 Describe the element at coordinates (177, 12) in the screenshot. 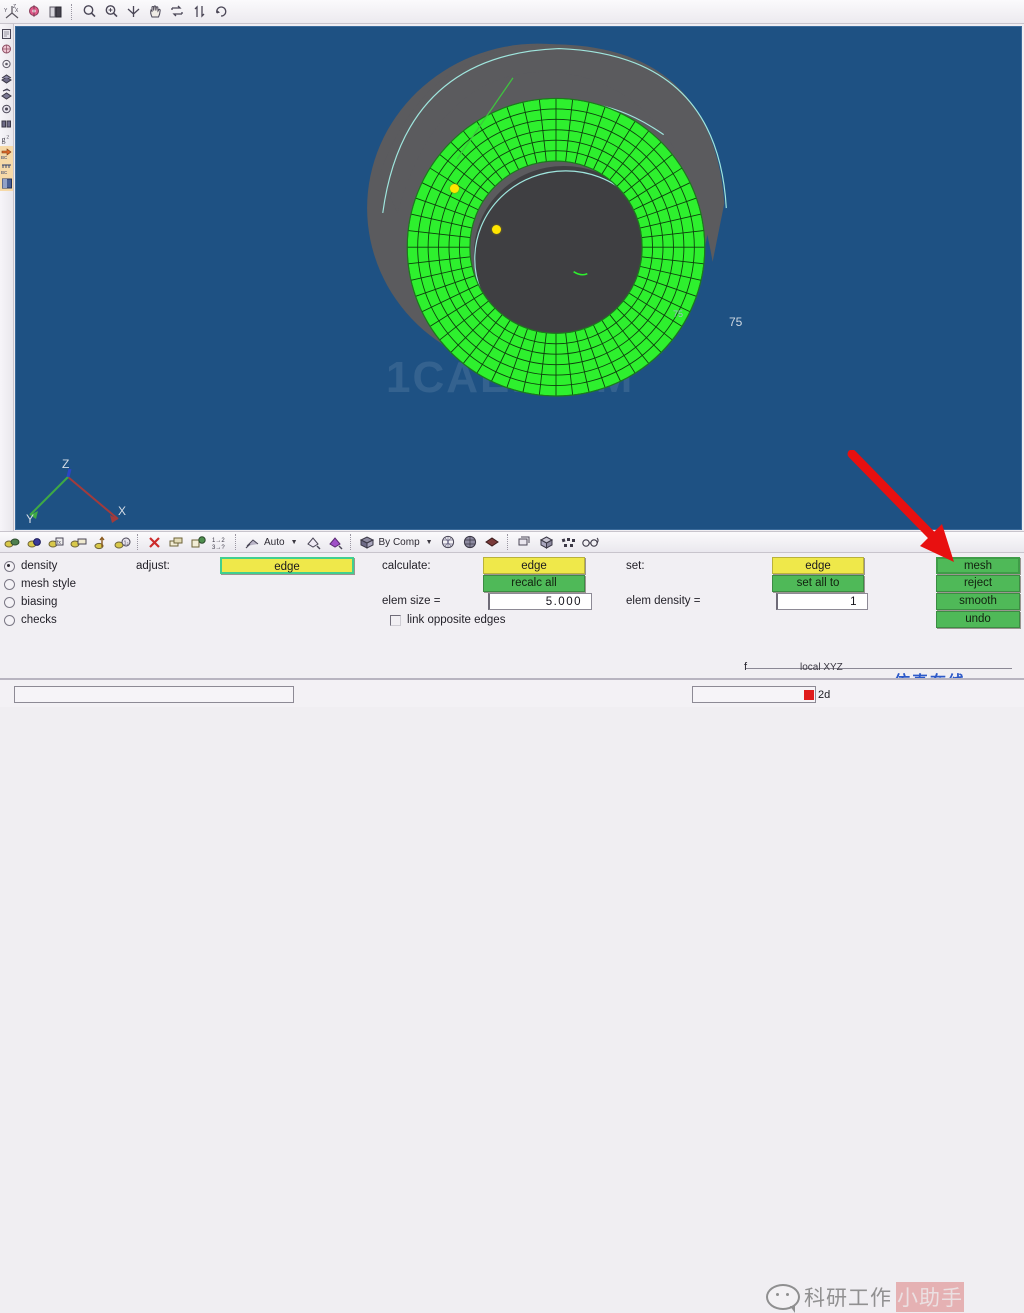

I see `rotate-icon` at that location.